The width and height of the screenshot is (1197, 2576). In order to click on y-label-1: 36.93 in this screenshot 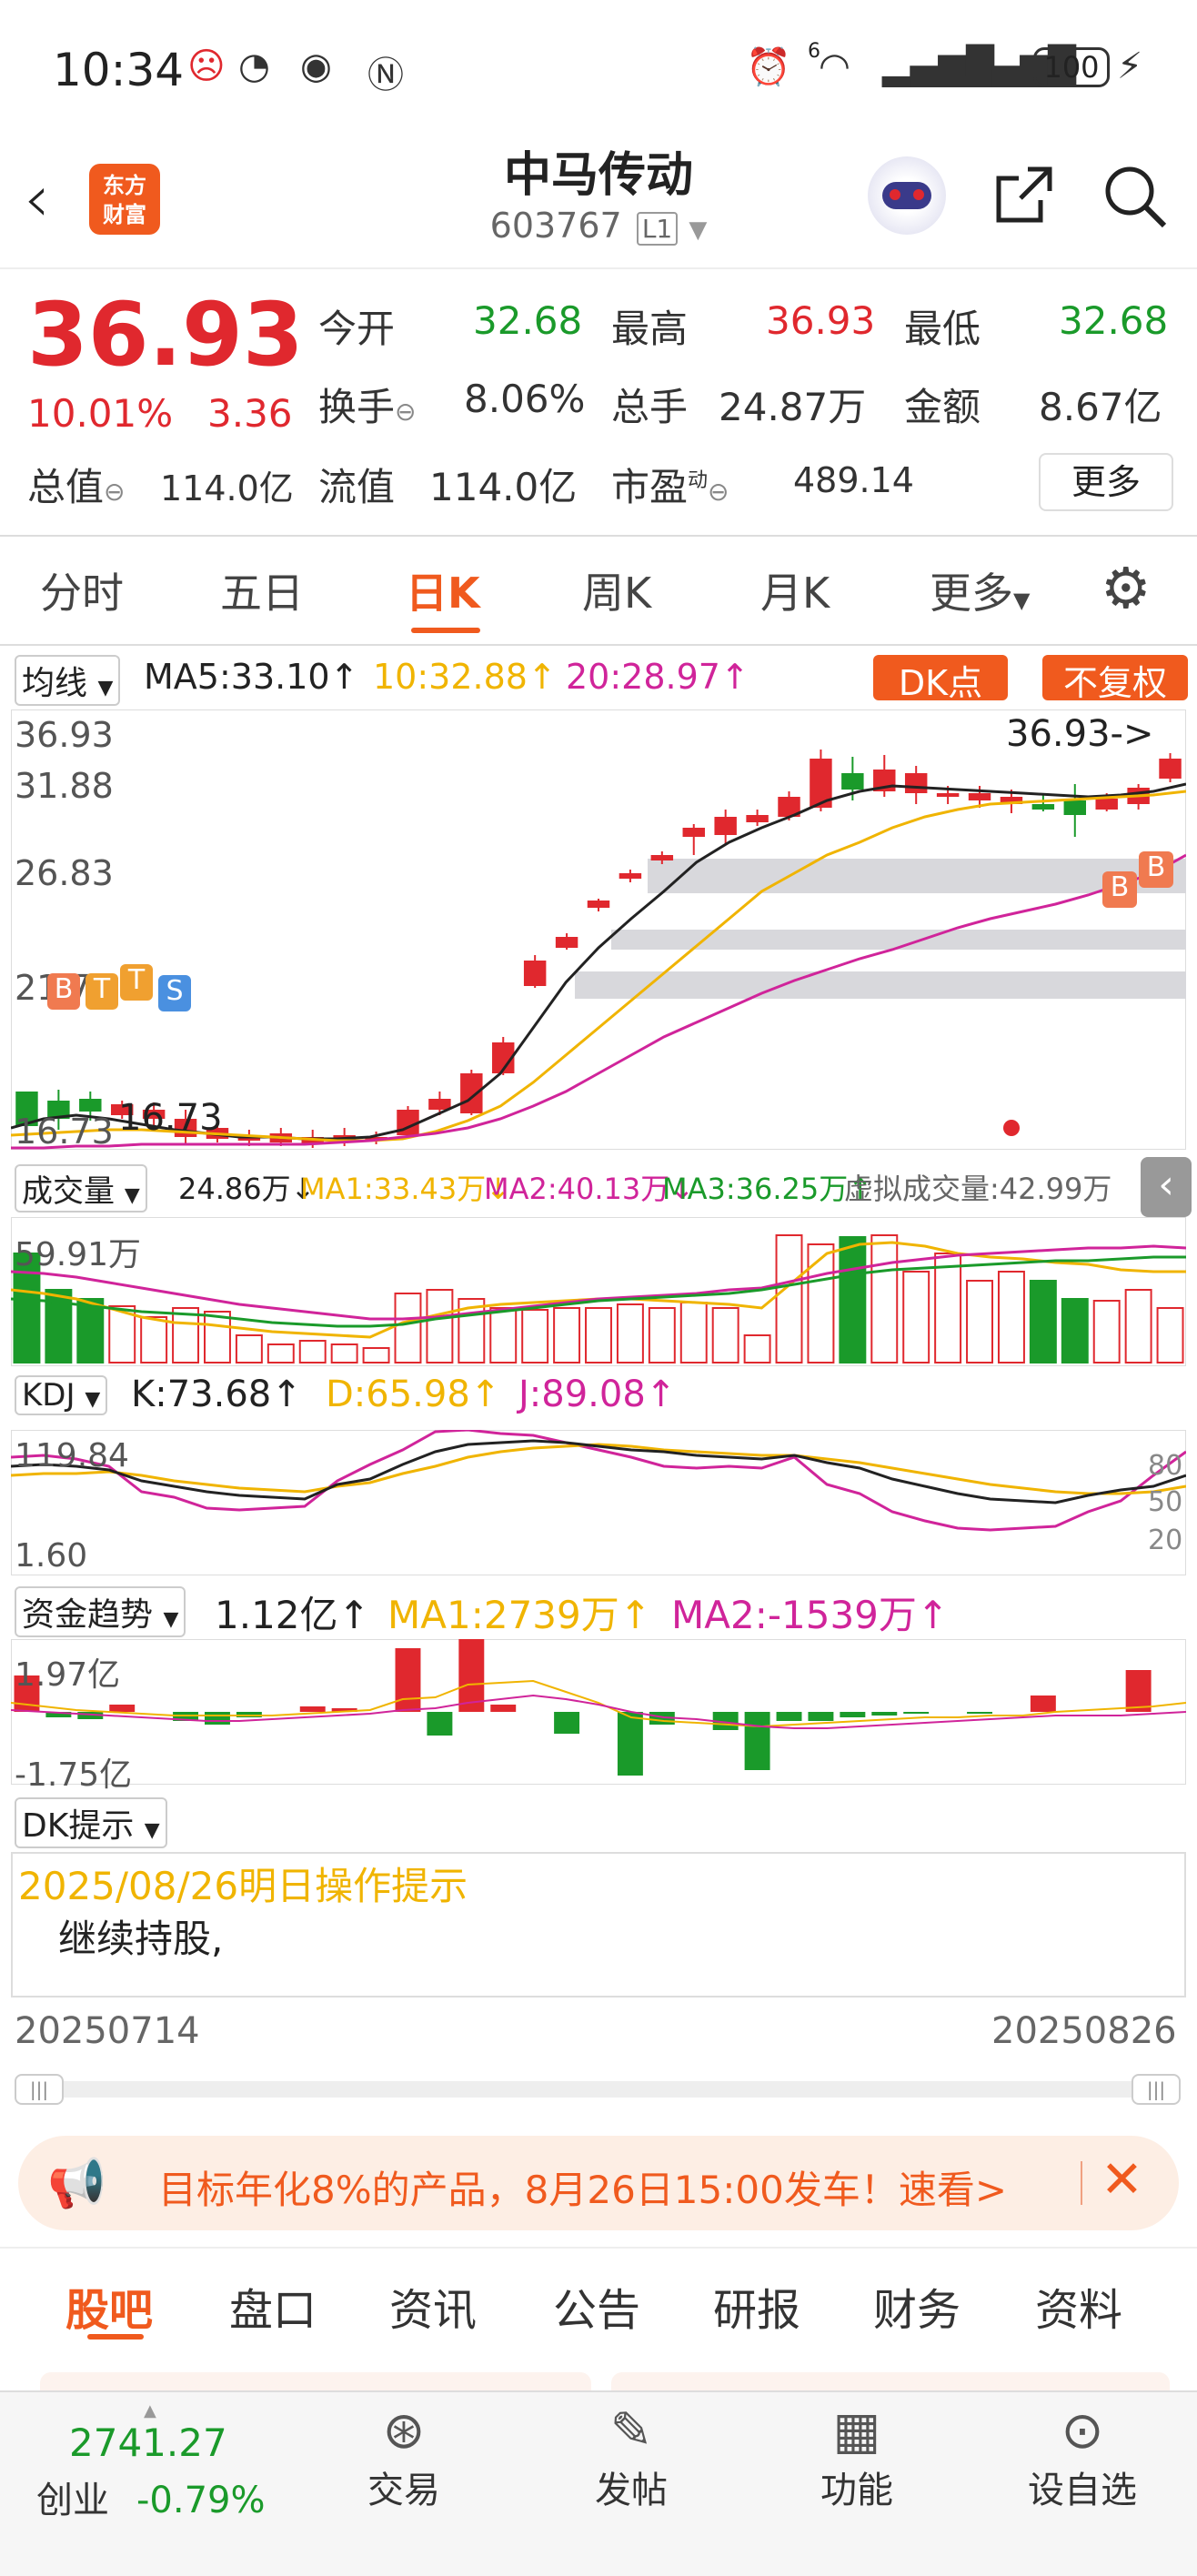, I will do `click(64, 735)`.